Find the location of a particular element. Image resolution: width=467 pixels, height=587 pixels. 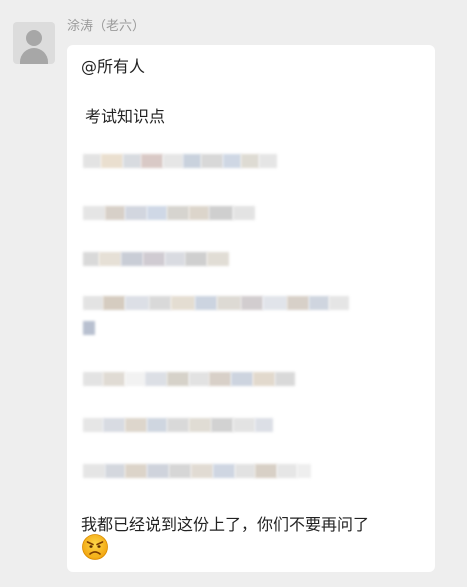

sender-name: 涂涛（老六） is located at coordinates (106, 26).